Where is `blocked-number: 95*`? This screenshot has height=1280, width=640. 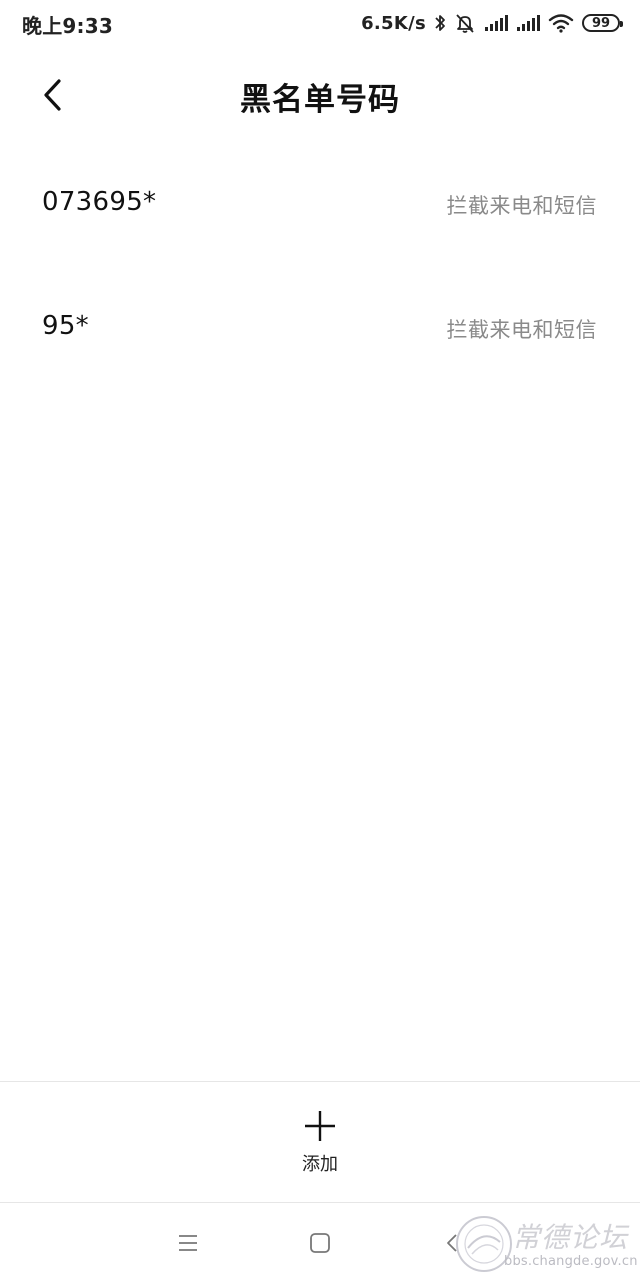
blocked-number: 95* is located at coordinates (65, 326).